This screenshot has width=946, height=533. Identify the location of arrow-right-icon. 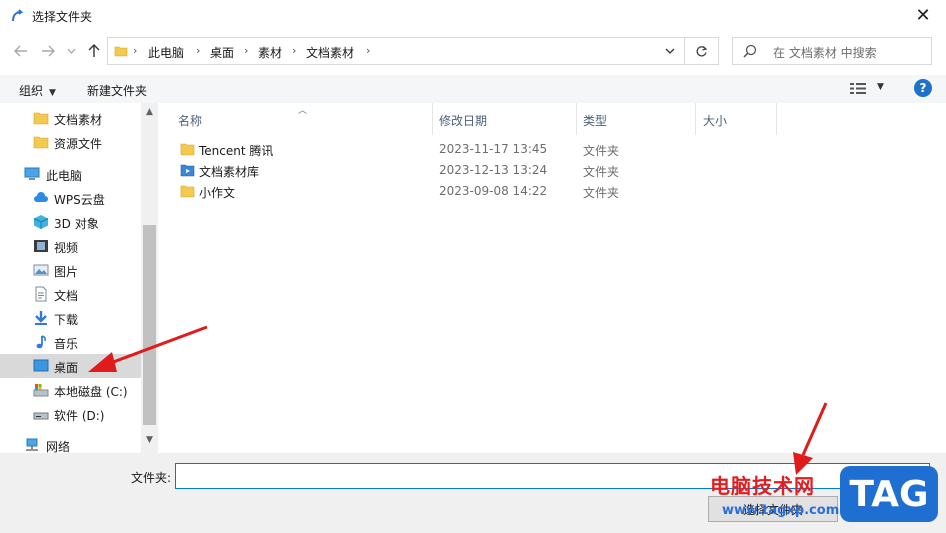
(48, 51).